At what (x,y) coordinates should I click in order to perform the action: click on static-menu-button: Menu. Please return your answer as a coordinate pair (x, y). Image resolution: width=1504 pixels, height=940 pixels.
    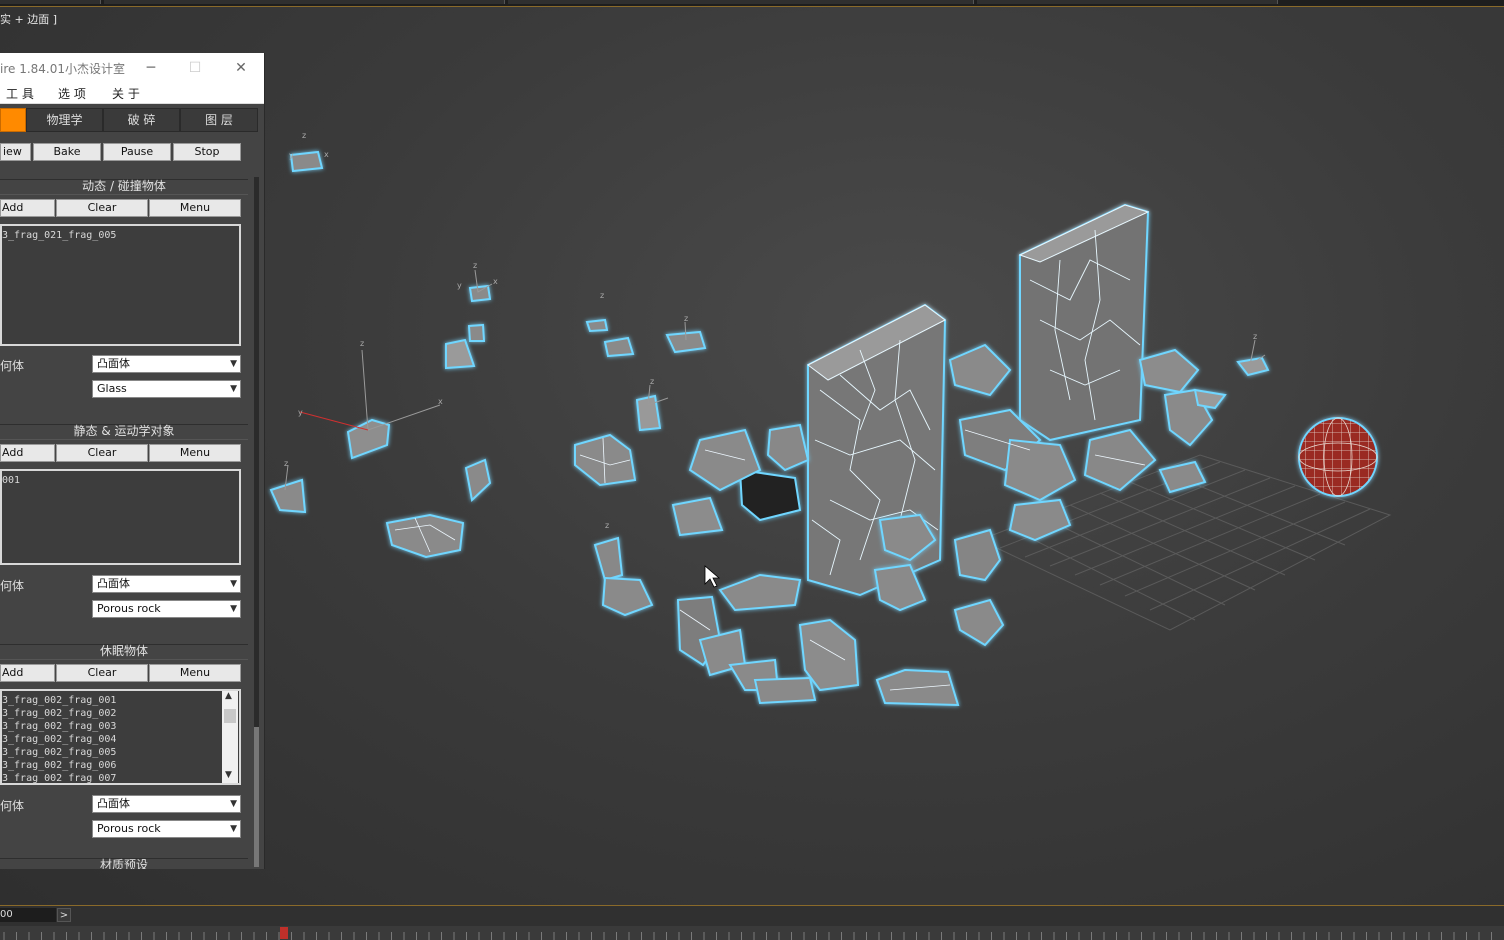
    Looking at the image, I should click on (195, 453).